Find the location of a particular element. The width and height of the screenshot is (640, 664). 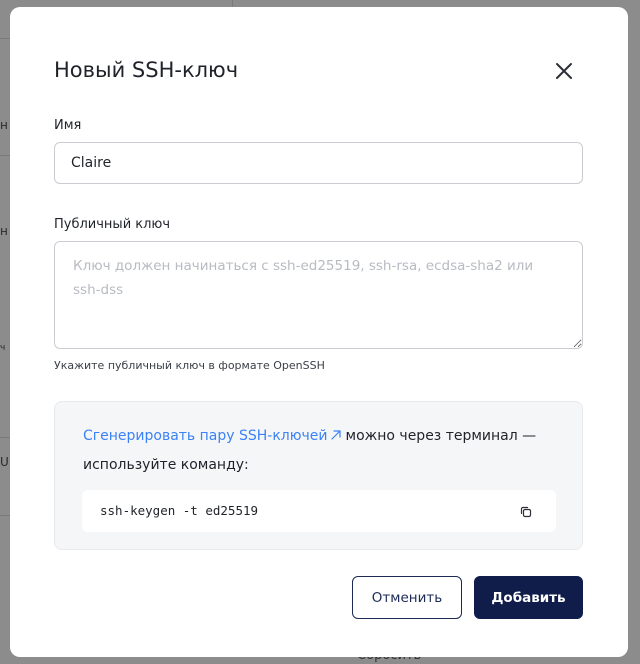

public-key-hint: Укажите публичный ключ в формате OpenSSH is located at coordinates (189, 365).